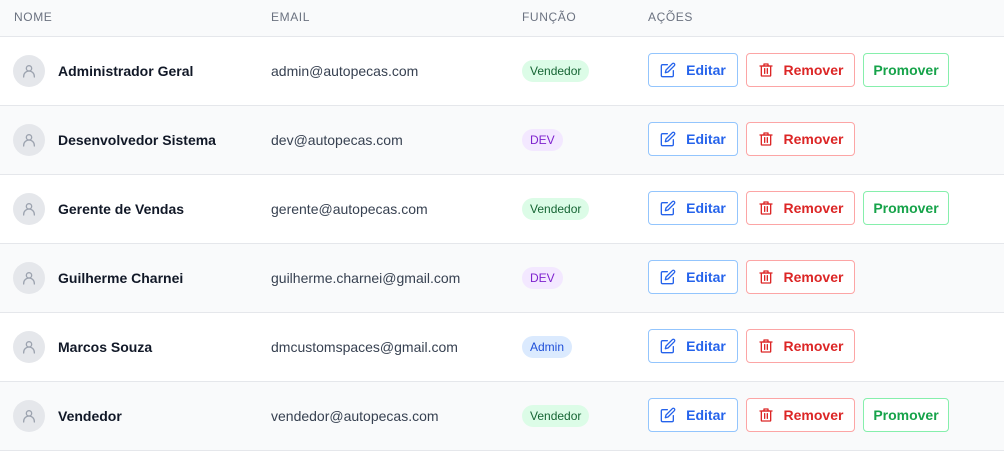 This screenshot has width=1004, height=461. What do you see at coordinates (33, 17) in the screenshot?
I see `column-header-name: NOME` at bounding box center [33, 17].